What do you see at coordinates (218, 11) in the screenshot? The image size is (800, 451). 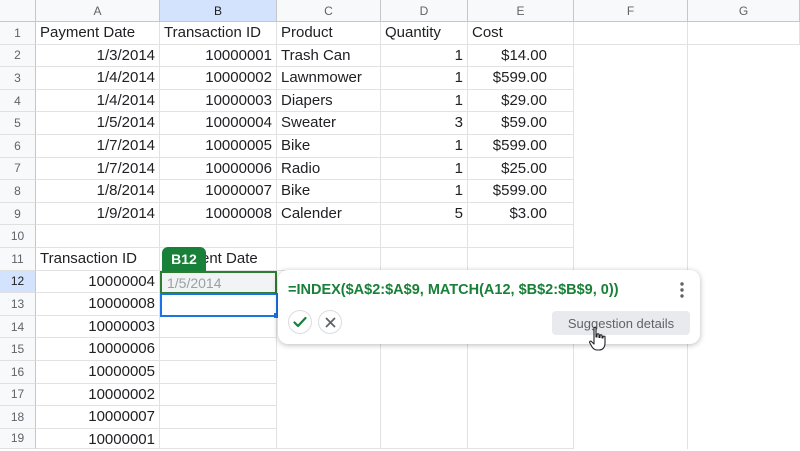 I see `column-header-b: B` at bounding box center [218, 11].